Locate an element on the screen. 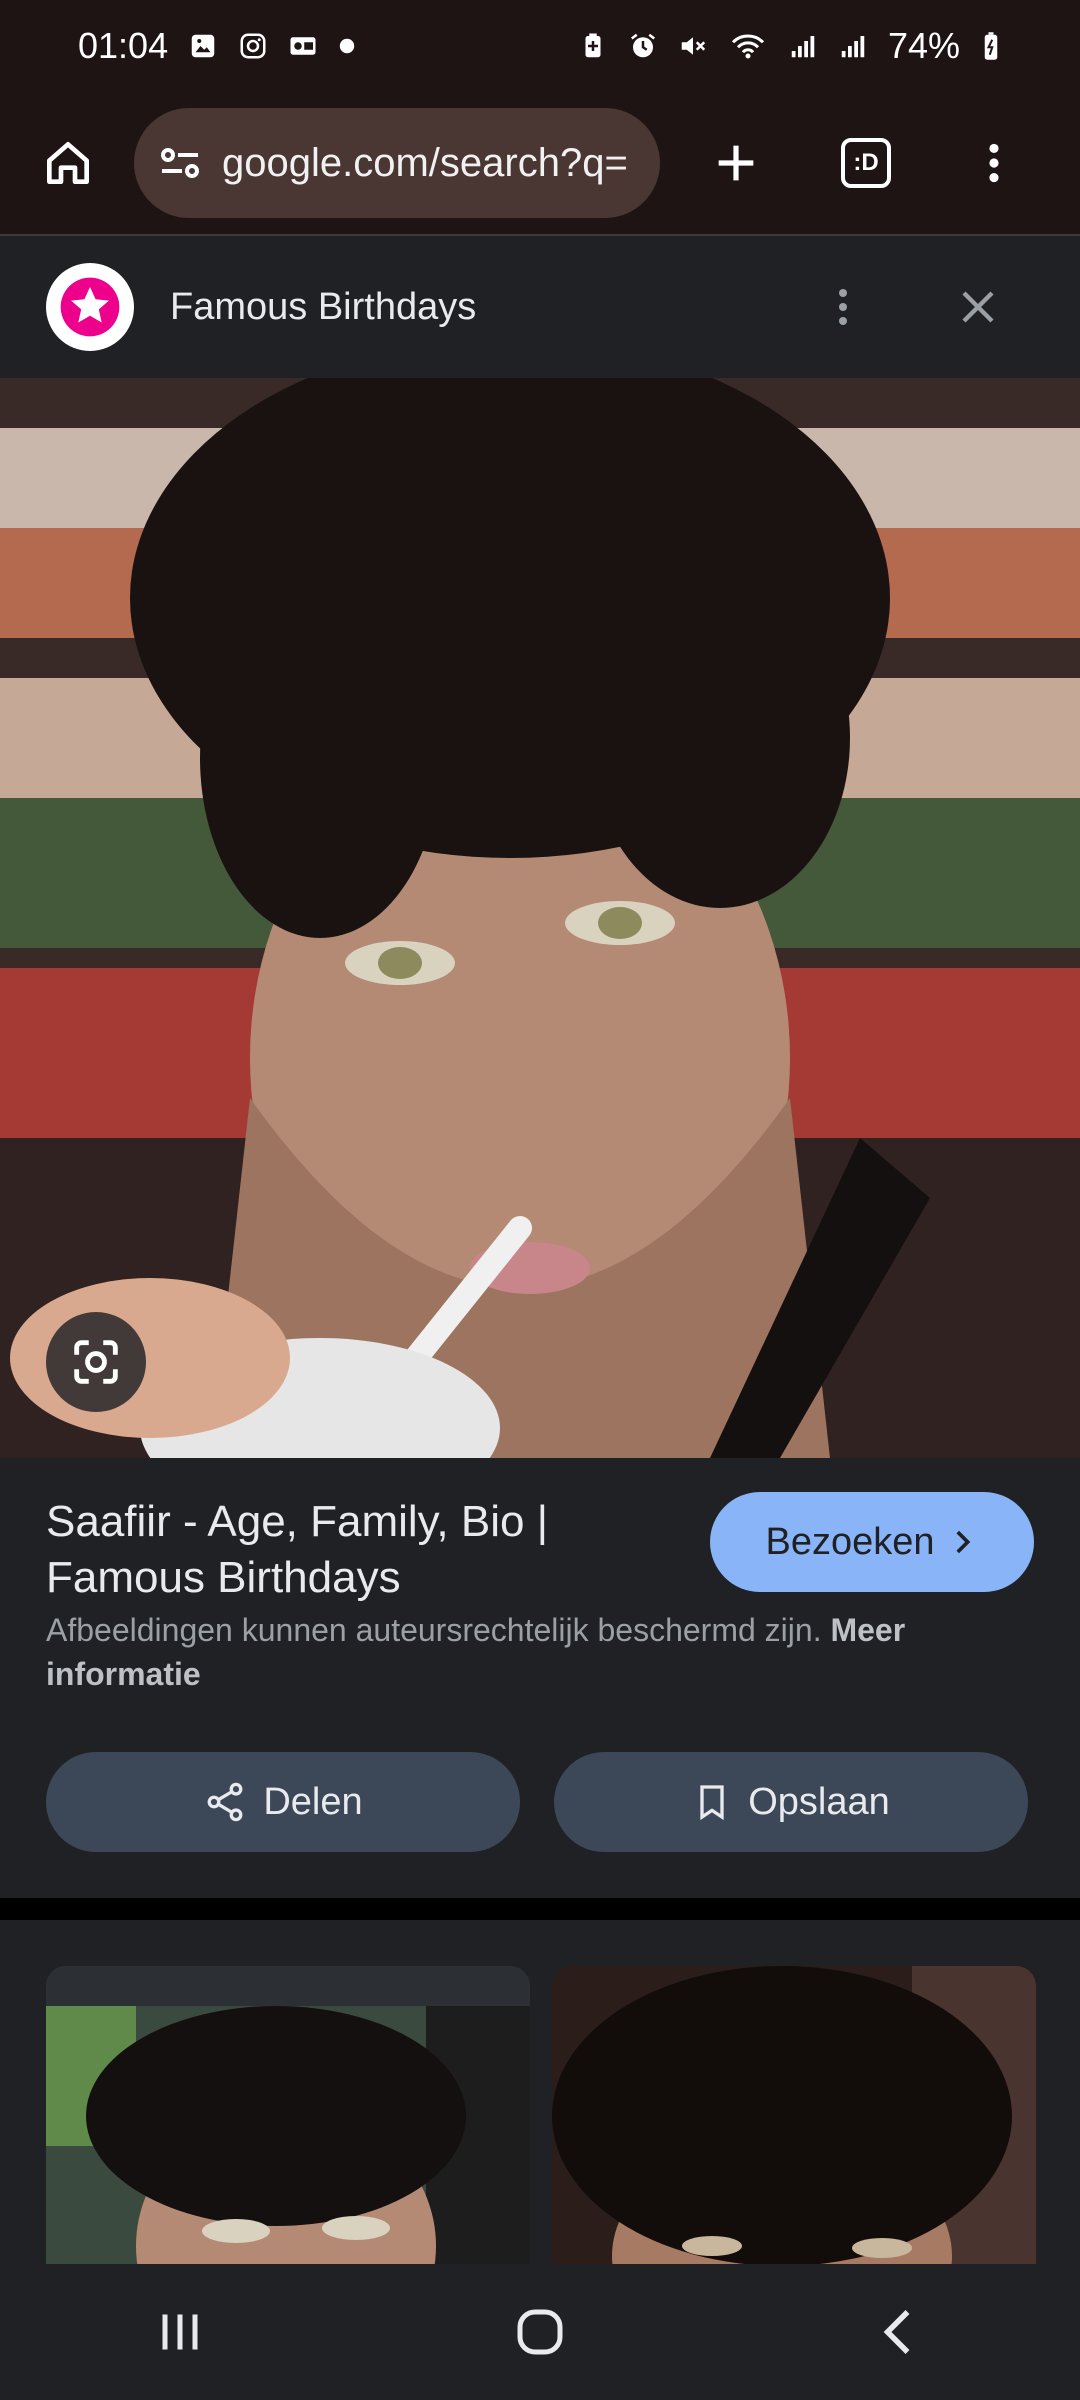 This screenshot has height=2400, width=1080. new-tab-icon is located at coordinates (736, 163).